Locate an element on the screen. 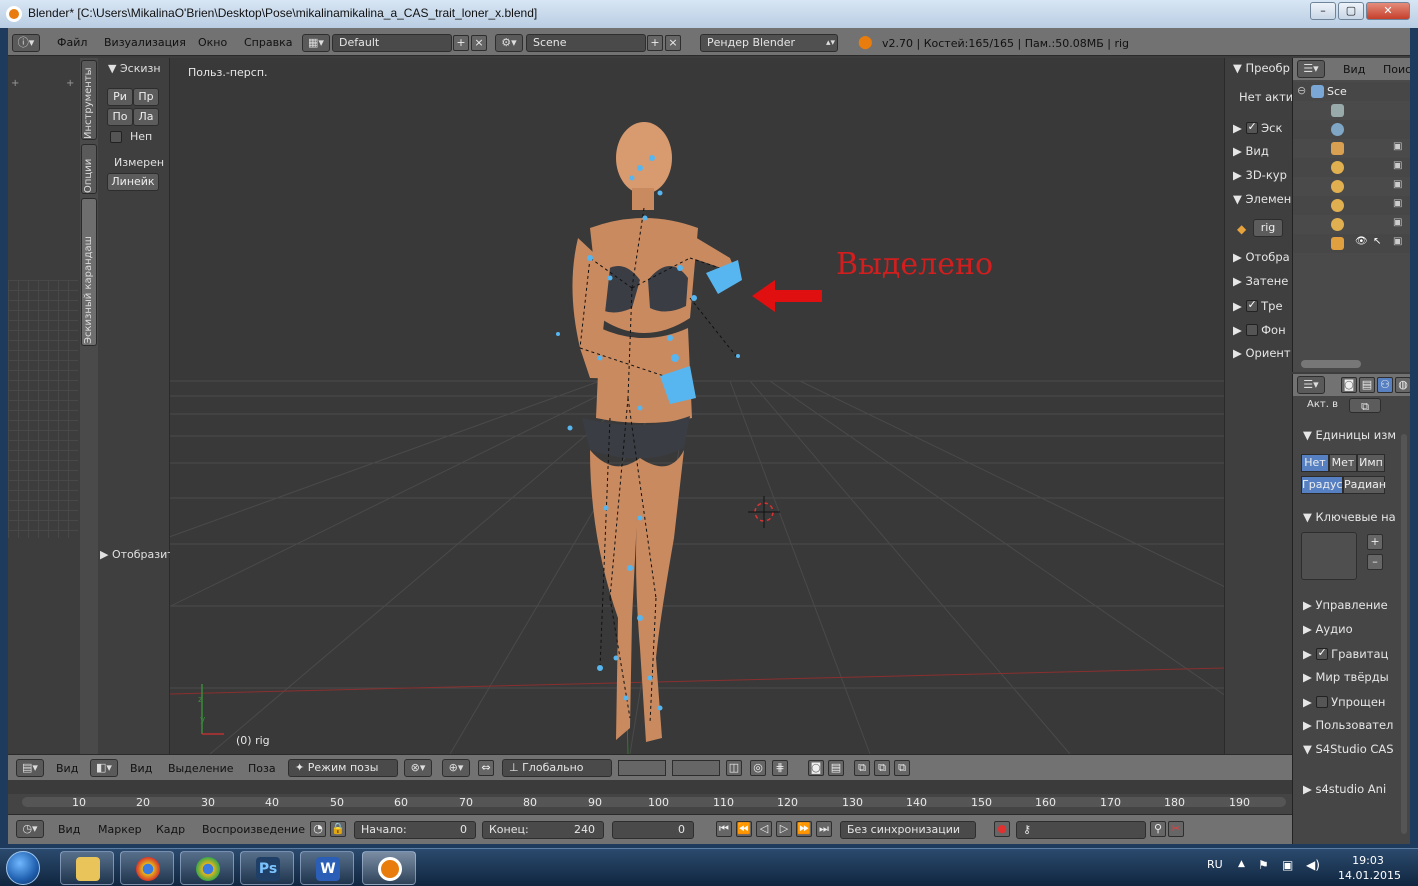 This screenshot has width=1418, height=886. scene-icon: ⚙▾ is located at coordinates (509, 43).